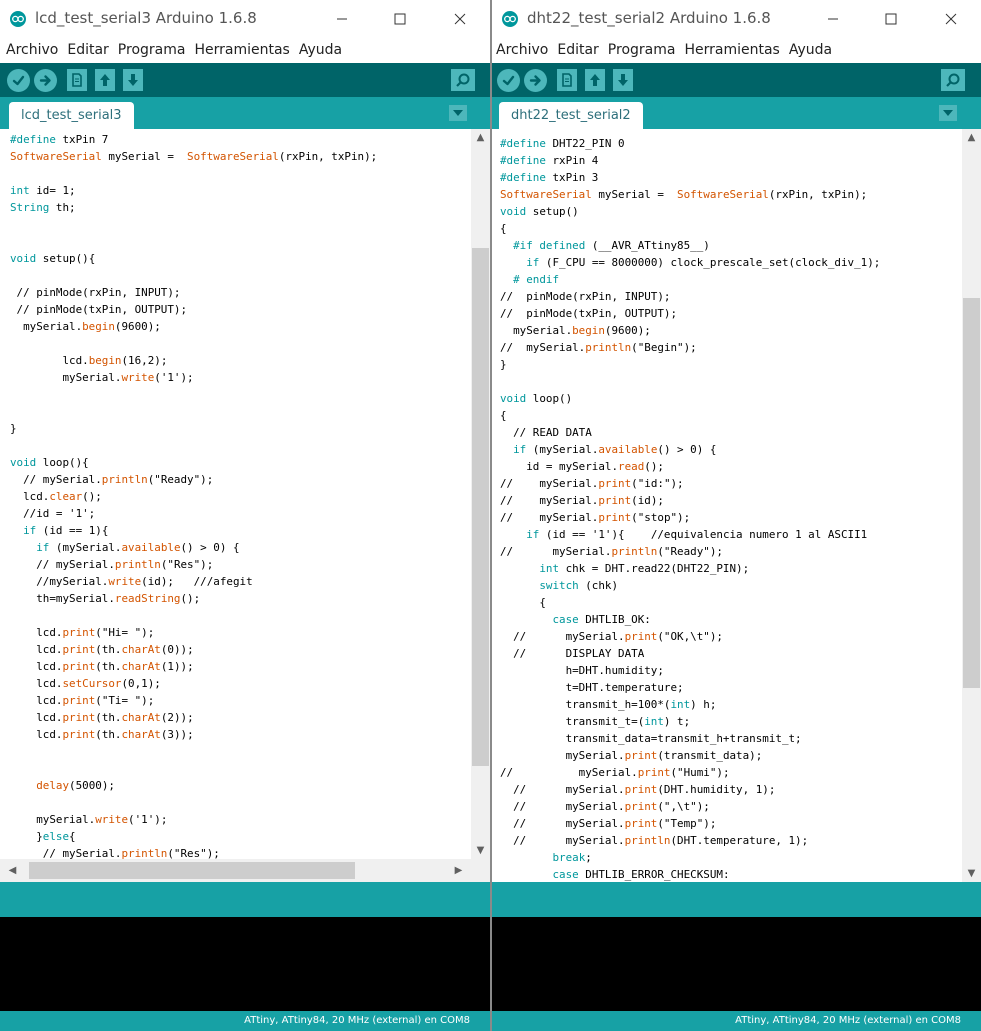 The width and height of the screenshot is (981, 1031). I want to click on scroll-right-icon: ▶, so click(458, 870).